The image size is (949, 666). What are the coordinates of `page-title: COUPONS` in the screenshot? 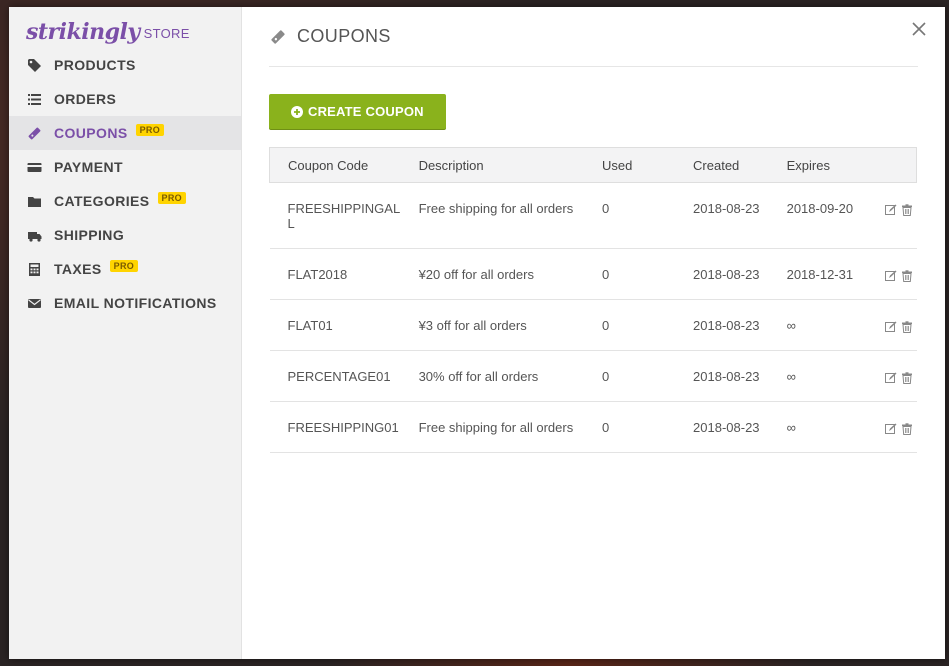 It's located at (344, 36).